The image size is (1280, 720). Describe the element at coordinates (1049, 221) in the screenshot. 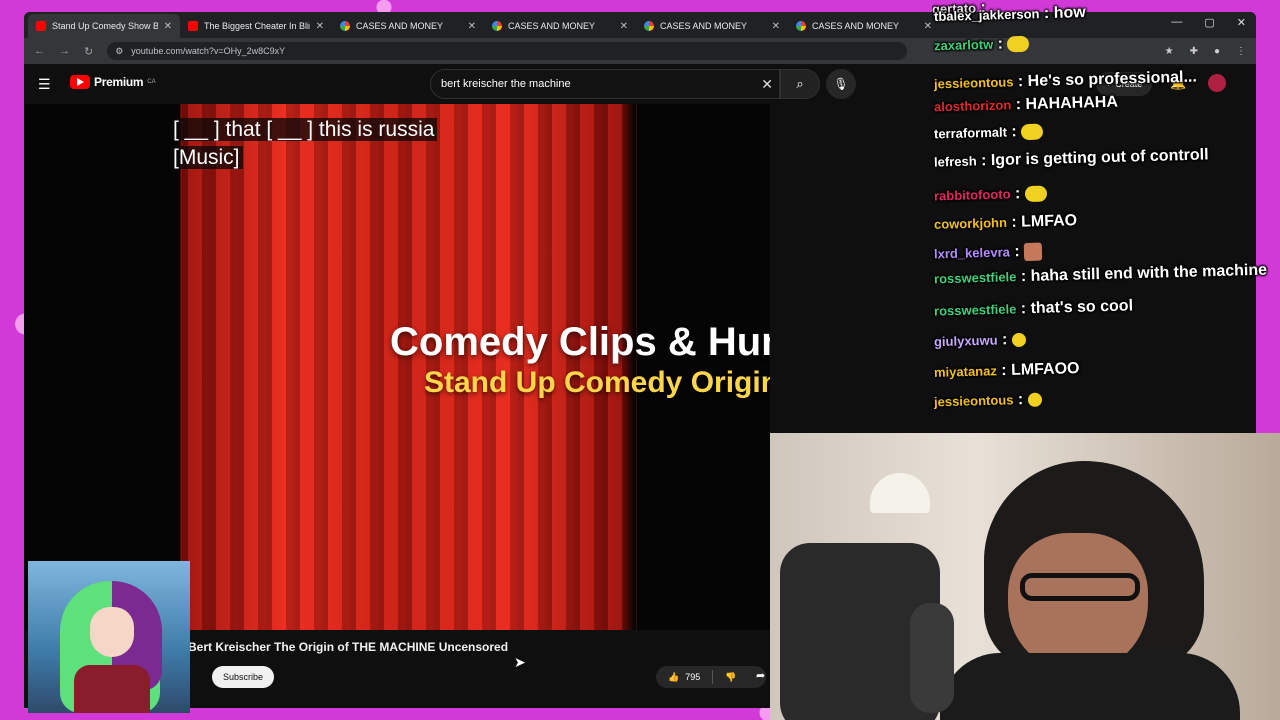

I see `chat-text: LMFAO` at that location.